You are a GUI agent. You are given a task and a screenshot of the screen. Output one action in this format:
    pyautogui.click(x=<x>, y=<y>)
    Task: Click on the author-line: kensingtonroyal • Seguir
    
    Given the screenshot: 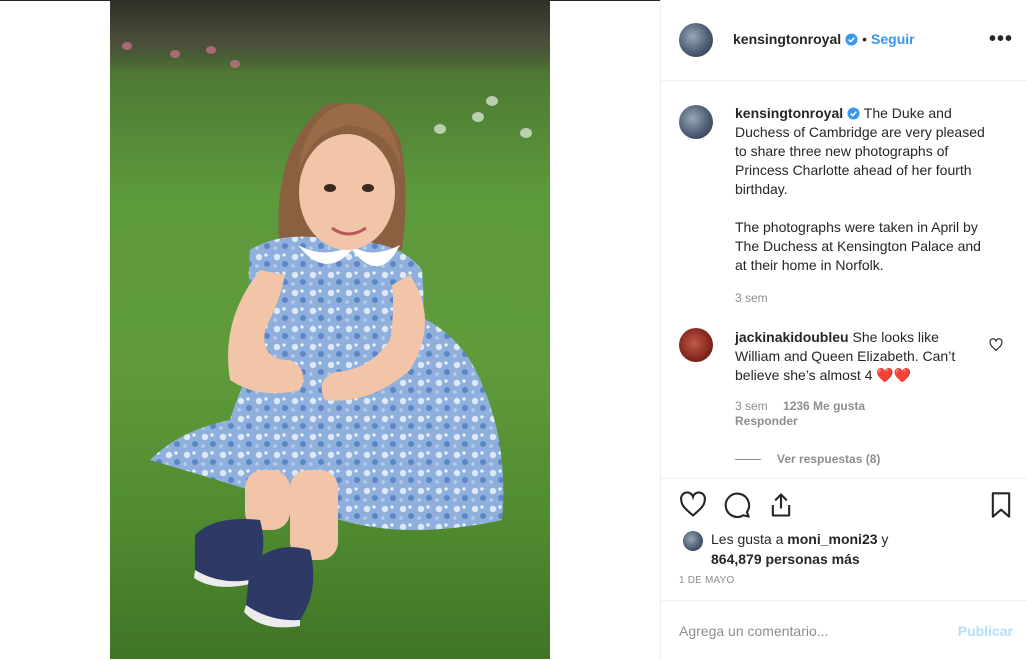 What is the action you would take?
    pyautogui.click(x=824, y=40)
    